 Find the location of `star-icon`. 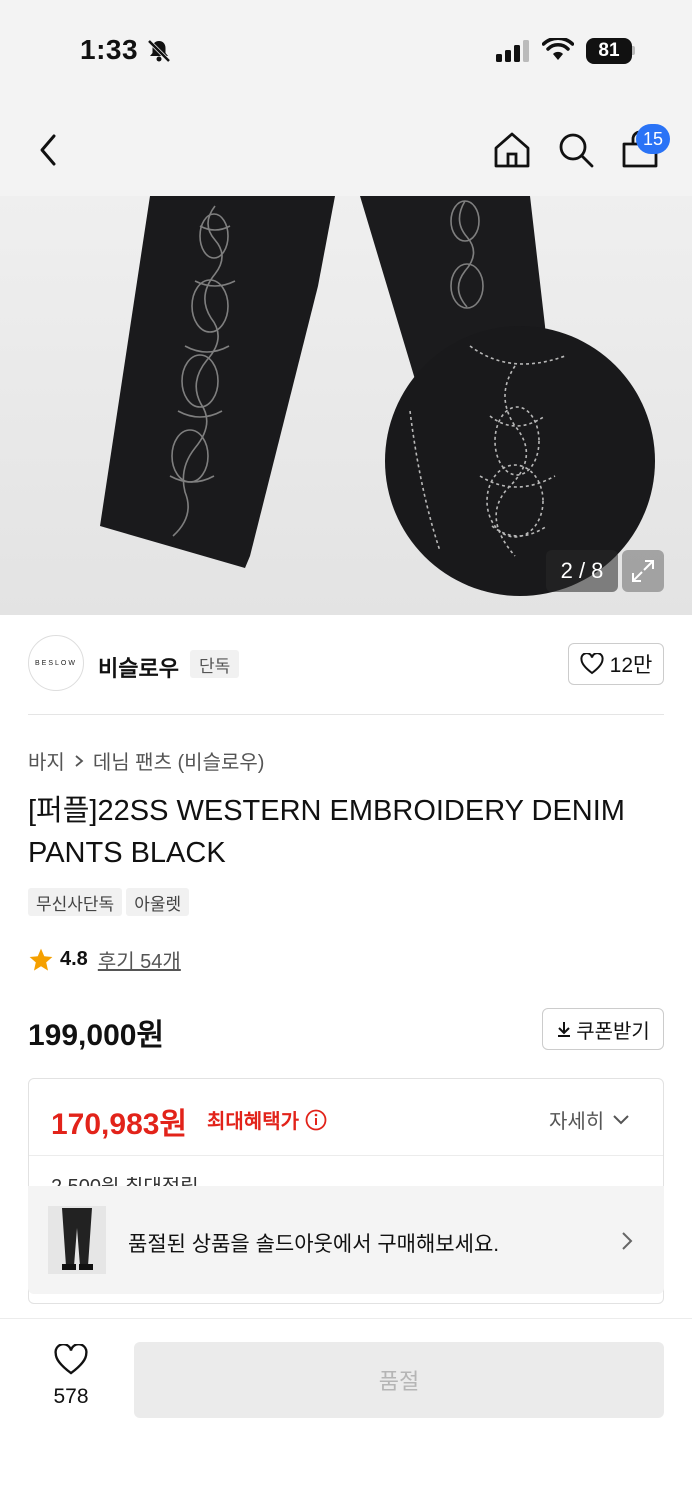

star-icon is located at coordinates (41, 959).